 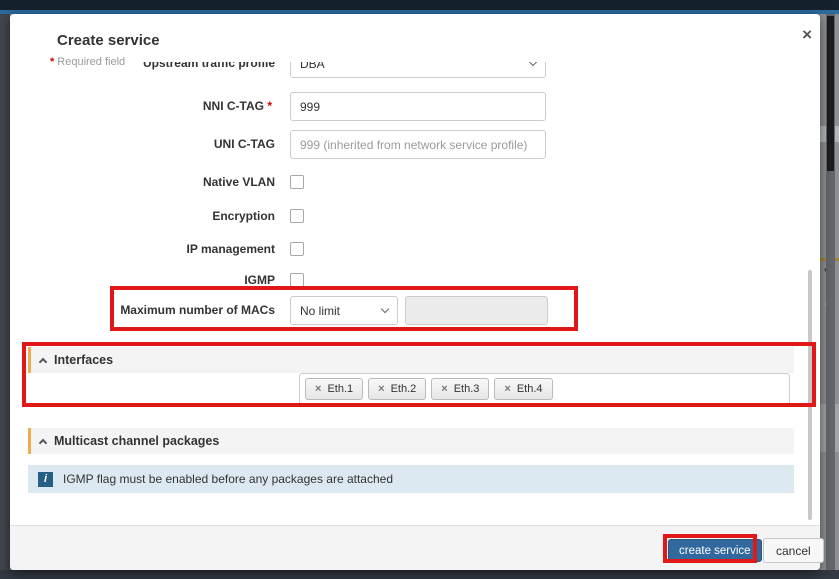 What do you see at coordinates (418, 106) in the screenshot?
I see `nni-ctag-input` at bounding box center [418, 106].